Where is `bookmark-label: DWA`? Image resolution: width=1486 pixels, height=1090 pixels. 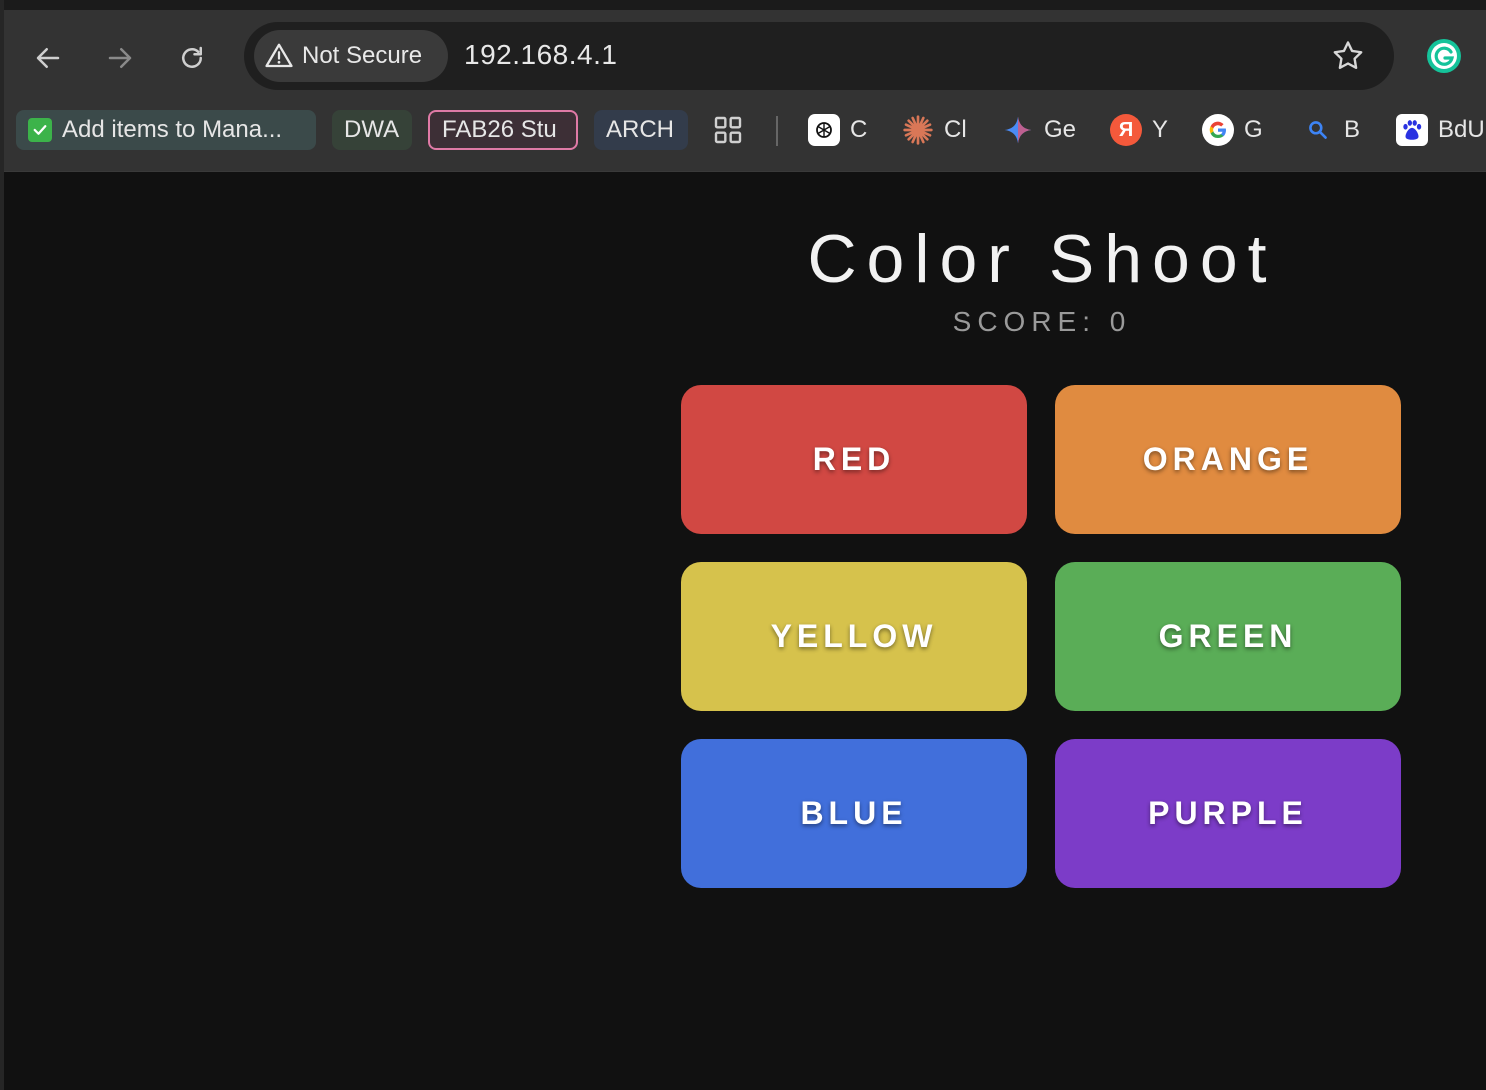
bookmark-label: DWA is located at coordinates (372, 129).